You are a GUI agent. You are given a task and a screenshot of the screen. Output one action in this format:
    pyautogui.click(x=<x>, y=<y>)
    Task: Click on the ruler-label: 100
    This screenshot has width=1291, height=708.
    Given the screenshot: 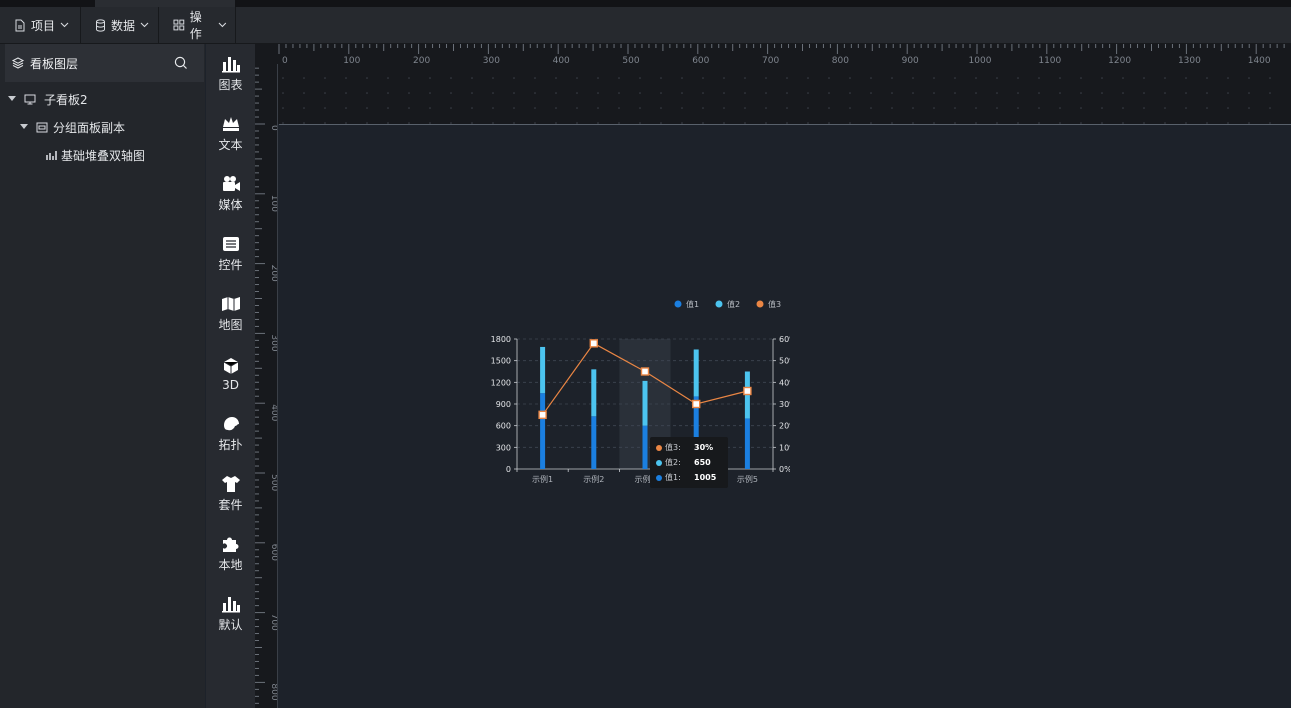 What is the action you would take?
    pyautogui.click(x=273, y=203)
    